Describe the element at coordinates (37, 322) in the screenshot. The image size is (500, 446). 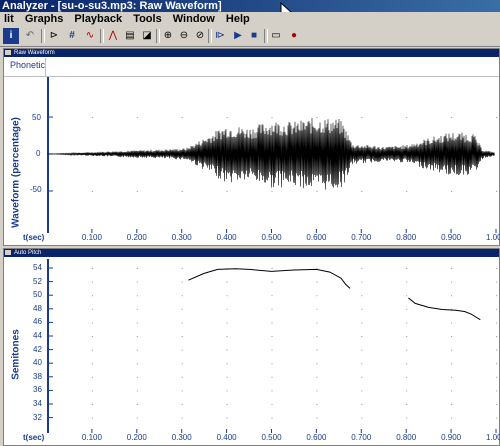
I see `y-tick-label: 46` at that location.